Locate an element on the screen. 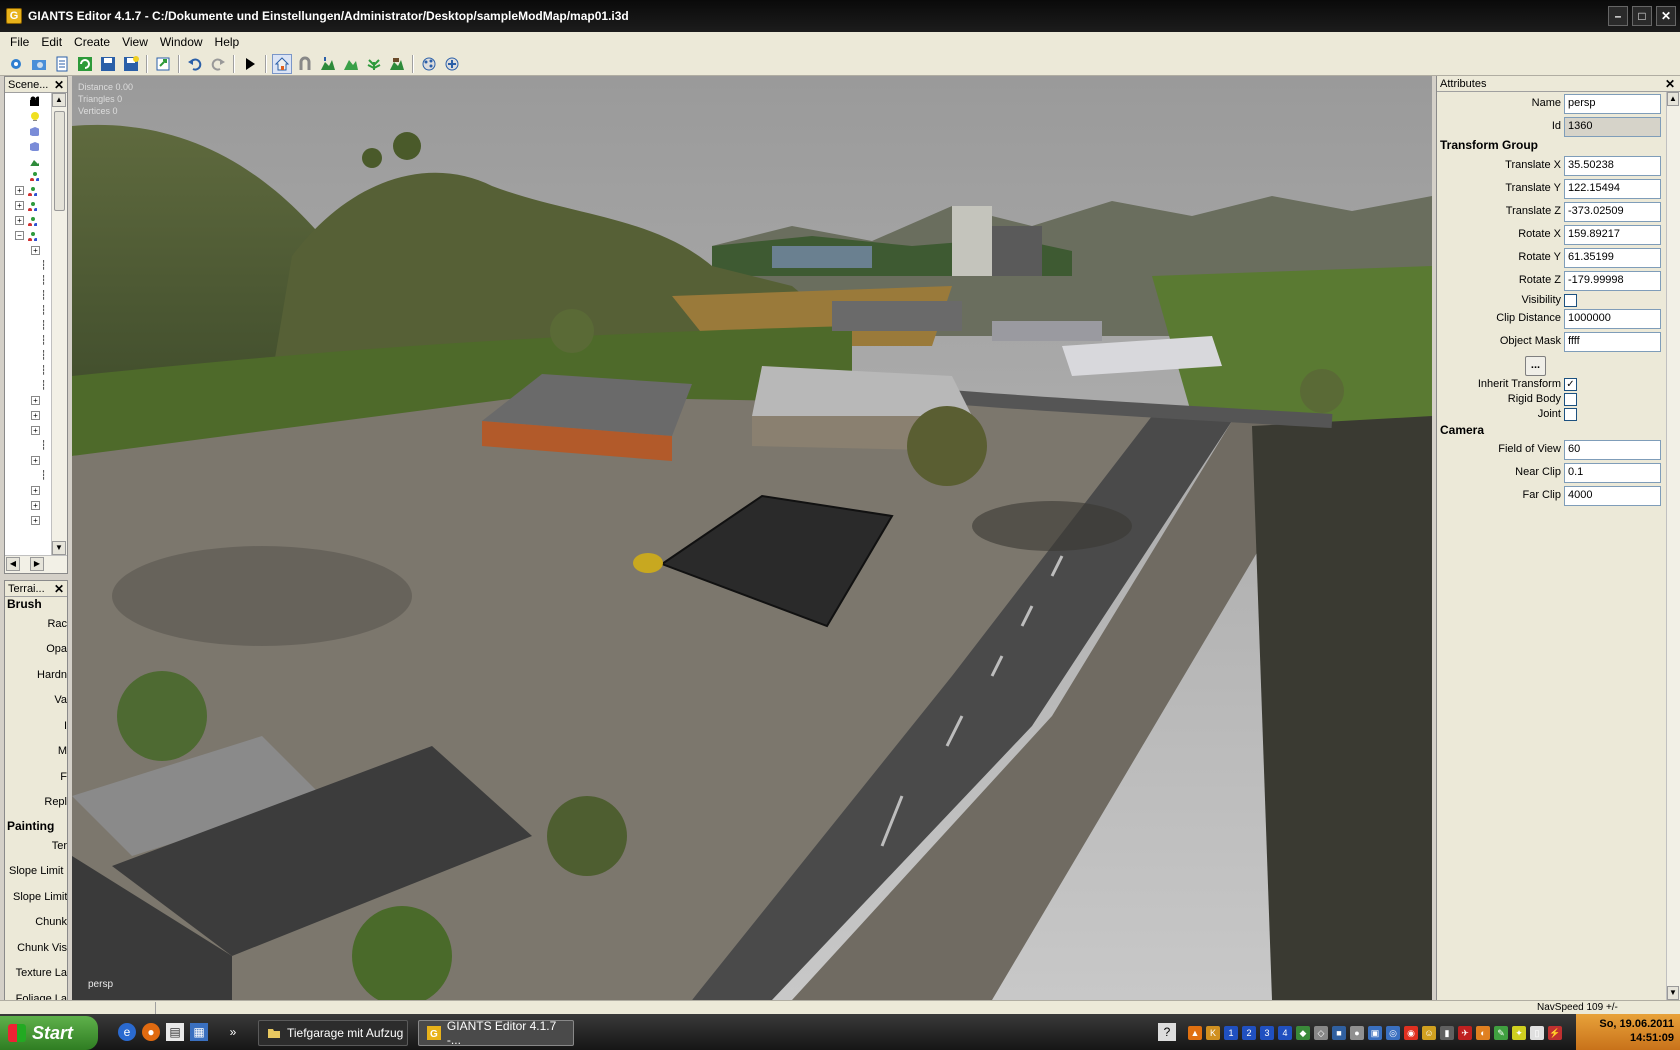 The height and width of the screenshot is (1050, 1680). fov-field: 60 is located at coordinates (1612, 450).